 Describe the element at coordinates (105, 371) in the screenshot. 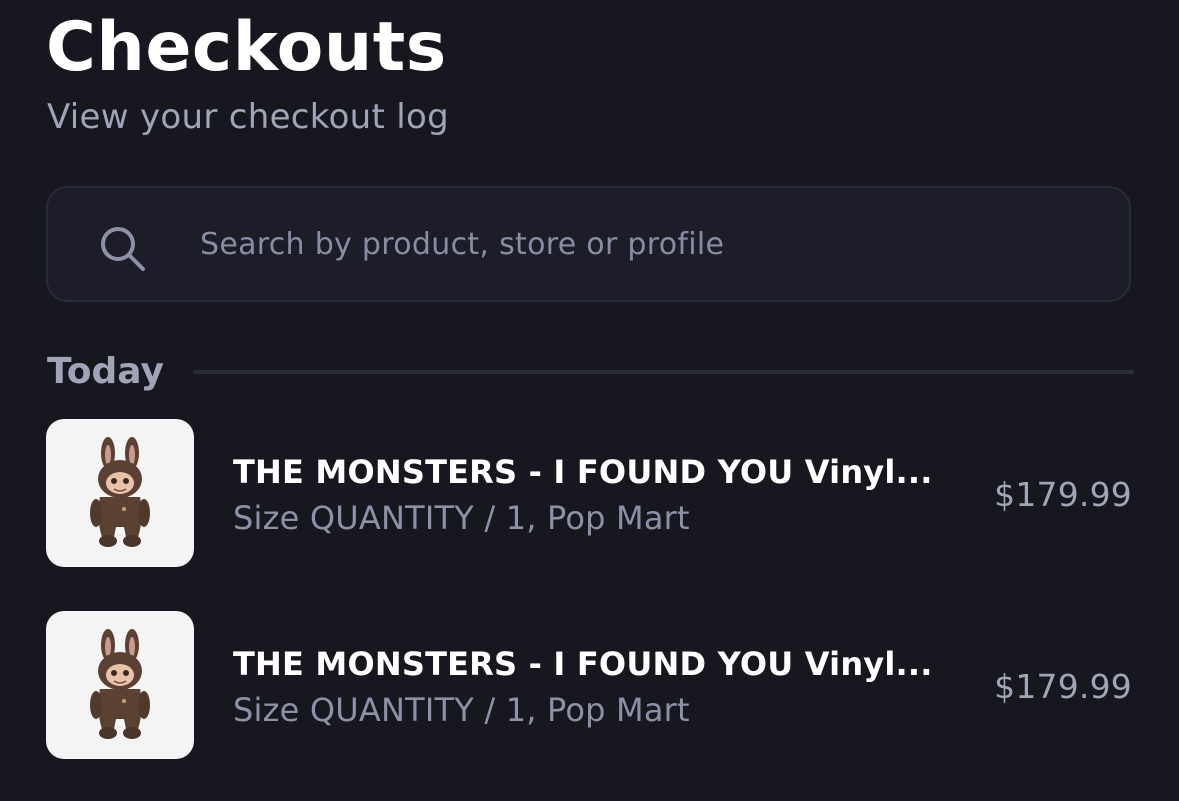

I see `section-header-today: Today` at that location.